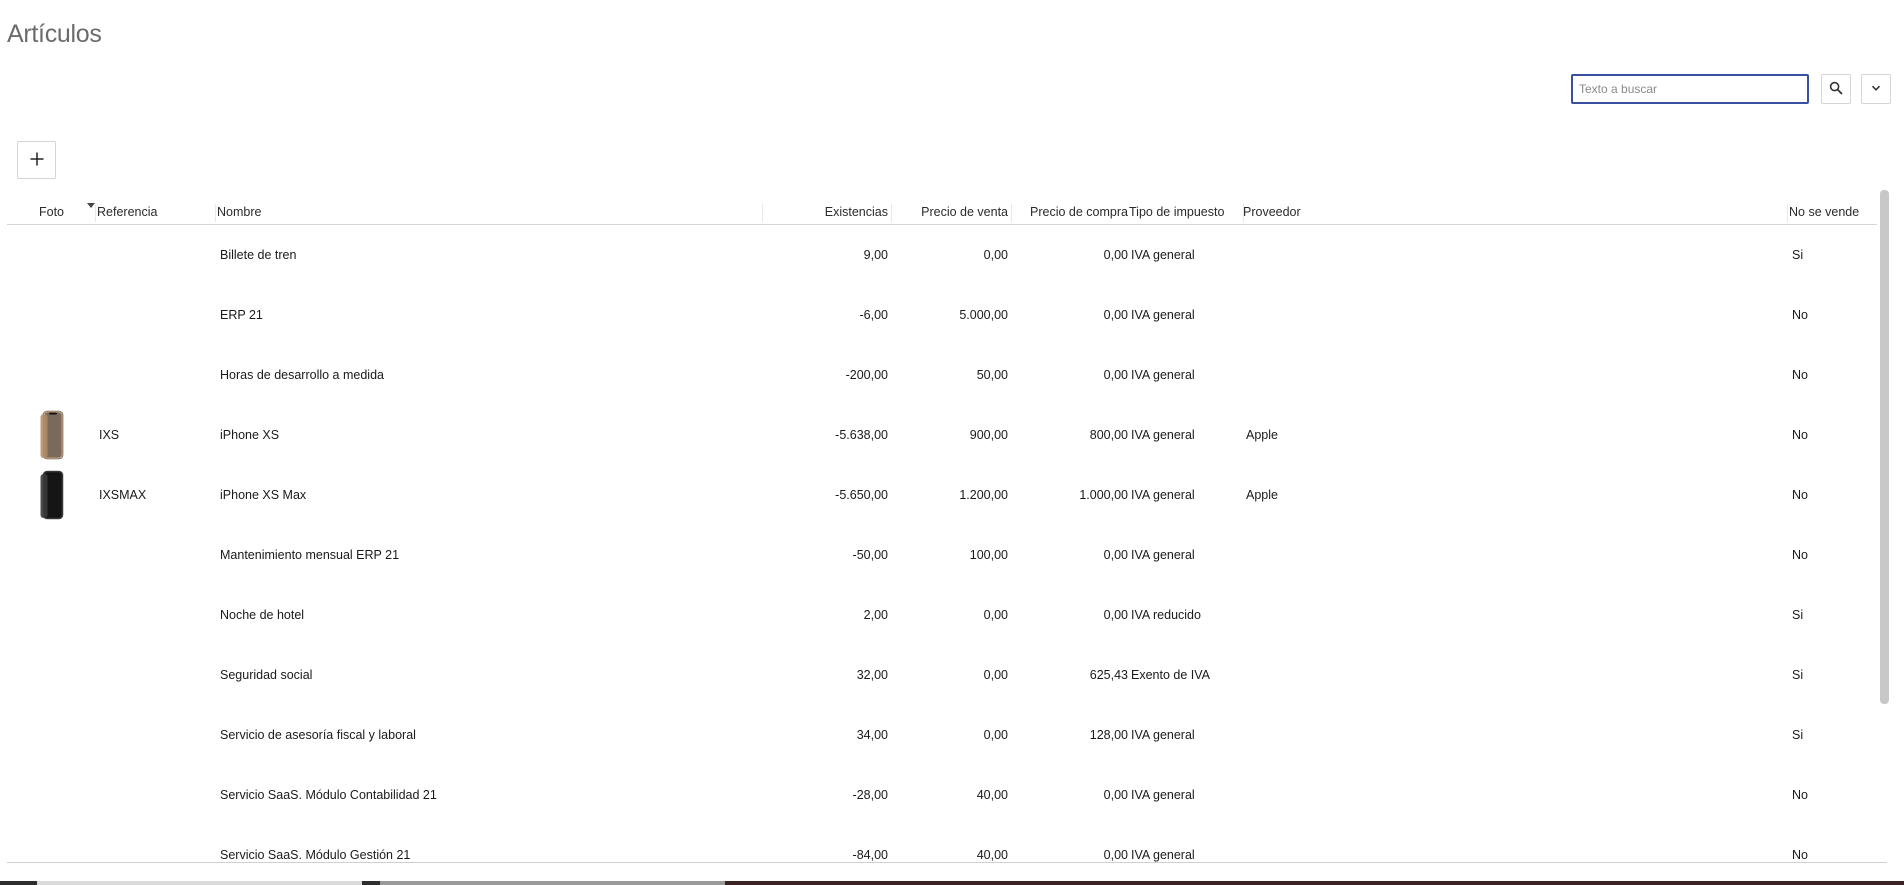  Describe the element at coordinates (874, 315) in the screenshot. I see `cell-existencias: -6,00` at that location.